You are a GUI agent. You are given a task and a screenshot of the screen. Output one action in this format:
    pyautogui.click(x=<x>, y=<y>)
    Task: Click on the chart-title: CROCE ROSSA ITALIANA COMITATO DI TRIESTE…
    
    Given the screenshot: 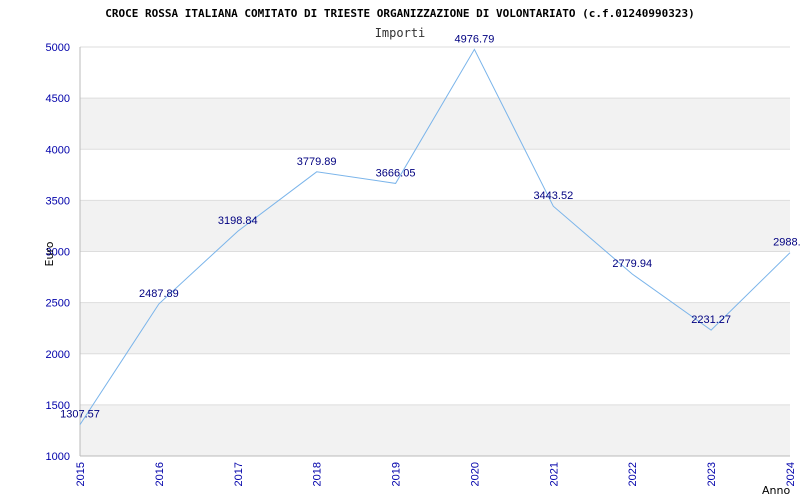 What is the action you would take?
    pyautogui.click(x=399, y=13)
    